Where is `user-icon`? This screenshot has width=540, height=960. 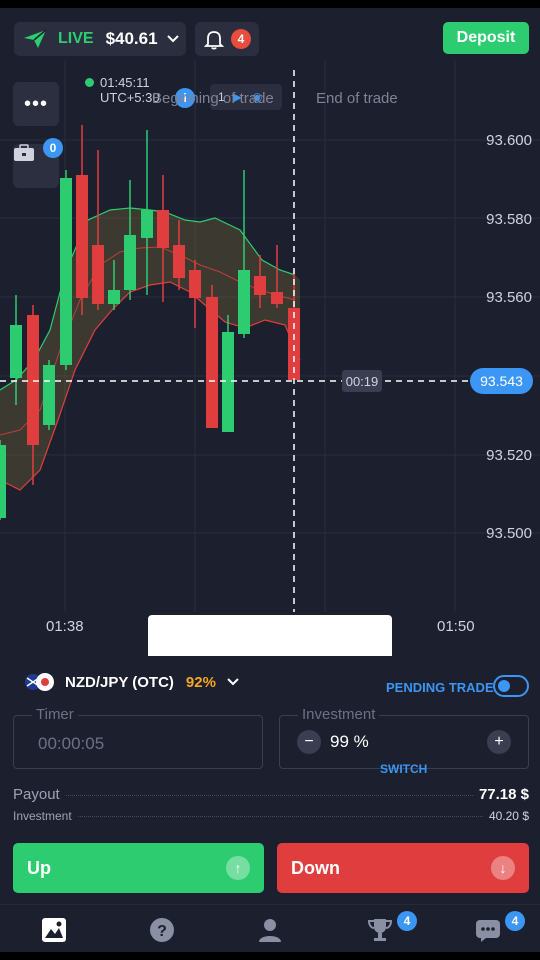 user-icon is located at coordinates (270, 930).